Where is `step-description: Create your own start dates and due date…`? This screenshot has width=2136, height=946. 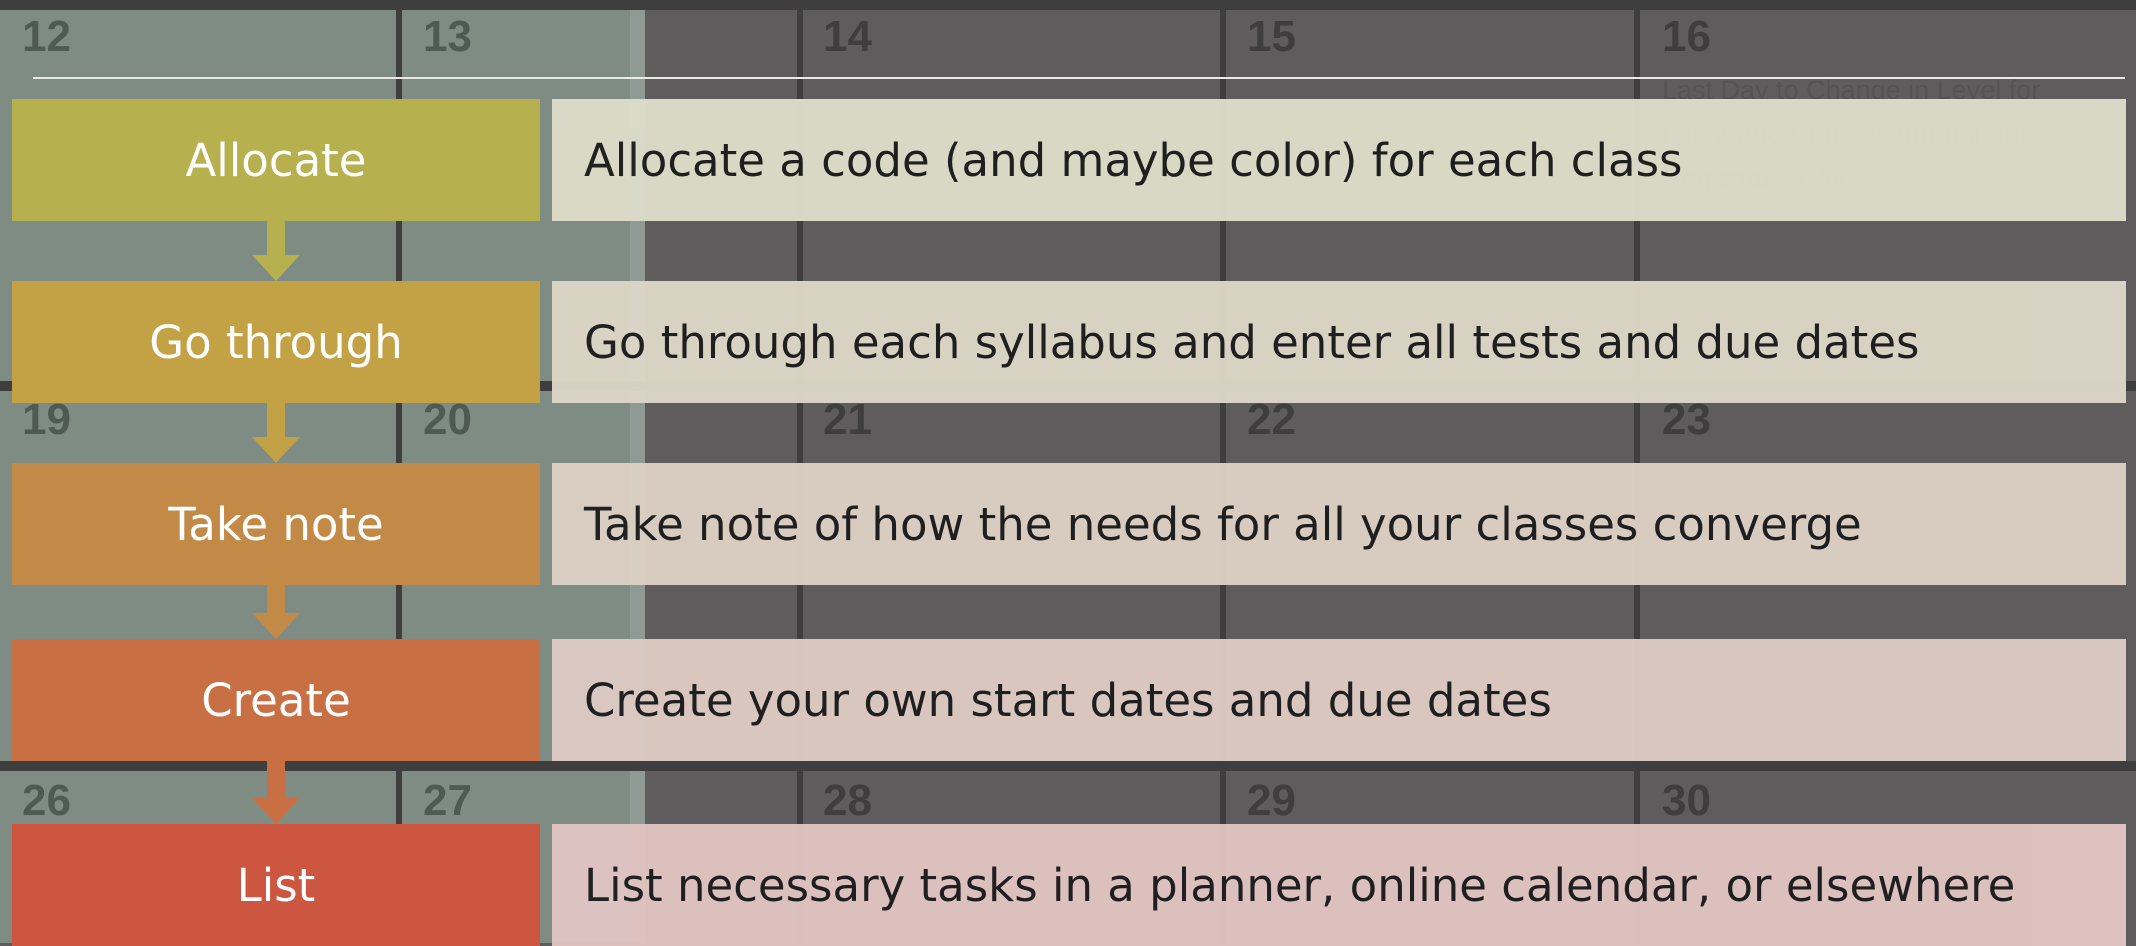
step-description: Create your own start dates and due date… is located at coordinates (1068, 700).